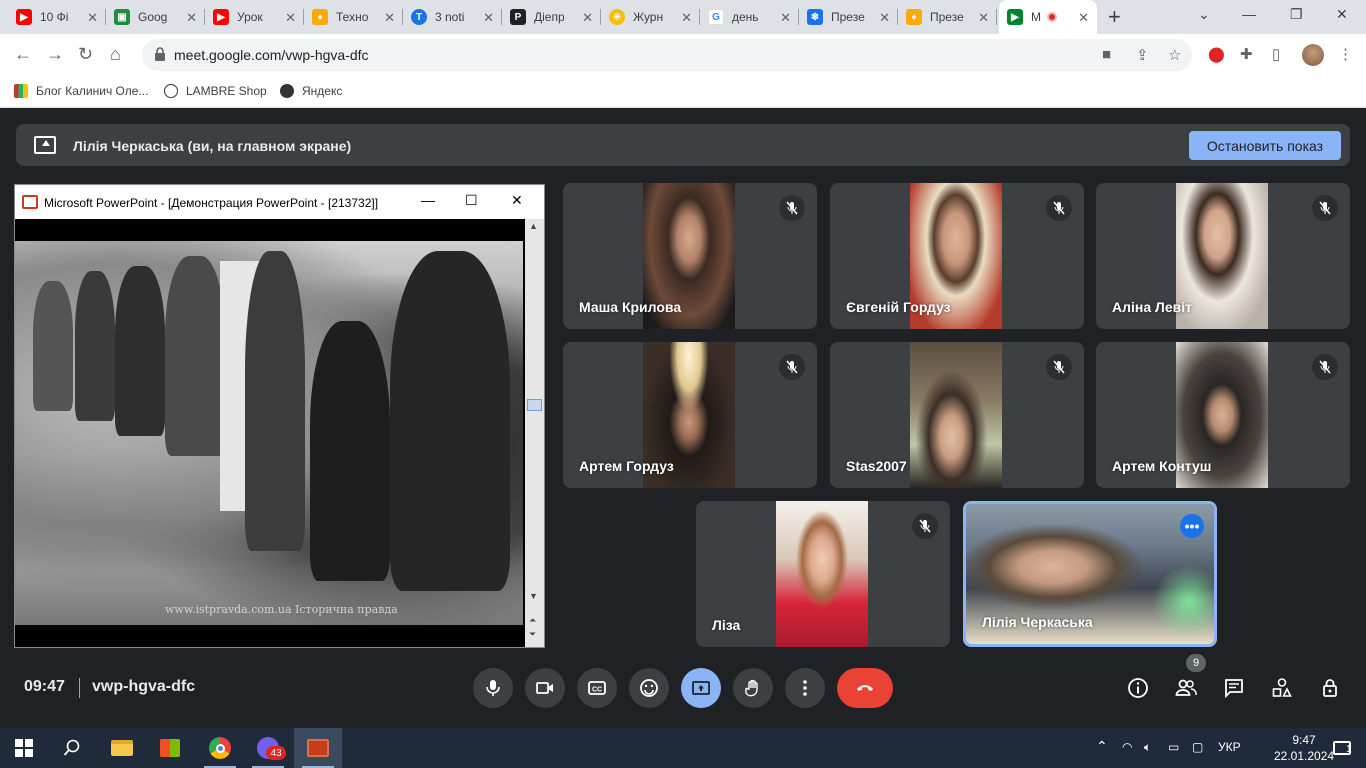 The width and height of the screenshot is (1366, 768). Describe the element at coordinates (55, 54) in the screenshot. I see `forward-arrow-icon: →` at that location.